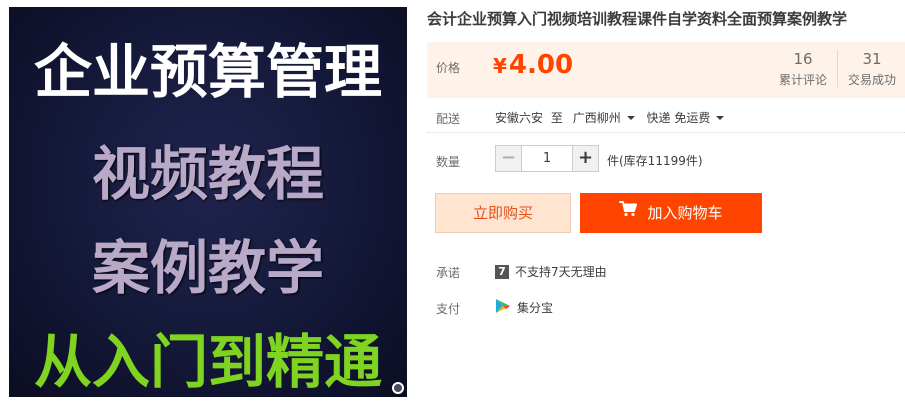  What do you see at coordinates (503, 307) in the screenshot?
I see `jifenbao-icon` at bounding box center [503, 307].